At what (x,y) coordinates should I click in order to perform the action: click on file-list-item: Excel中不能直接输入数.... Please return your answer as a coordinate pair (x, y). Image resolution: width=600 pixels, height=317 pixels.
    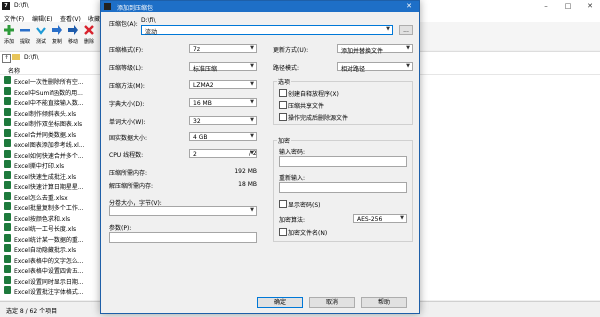
    Looking at the image, I should click on (59, 101).